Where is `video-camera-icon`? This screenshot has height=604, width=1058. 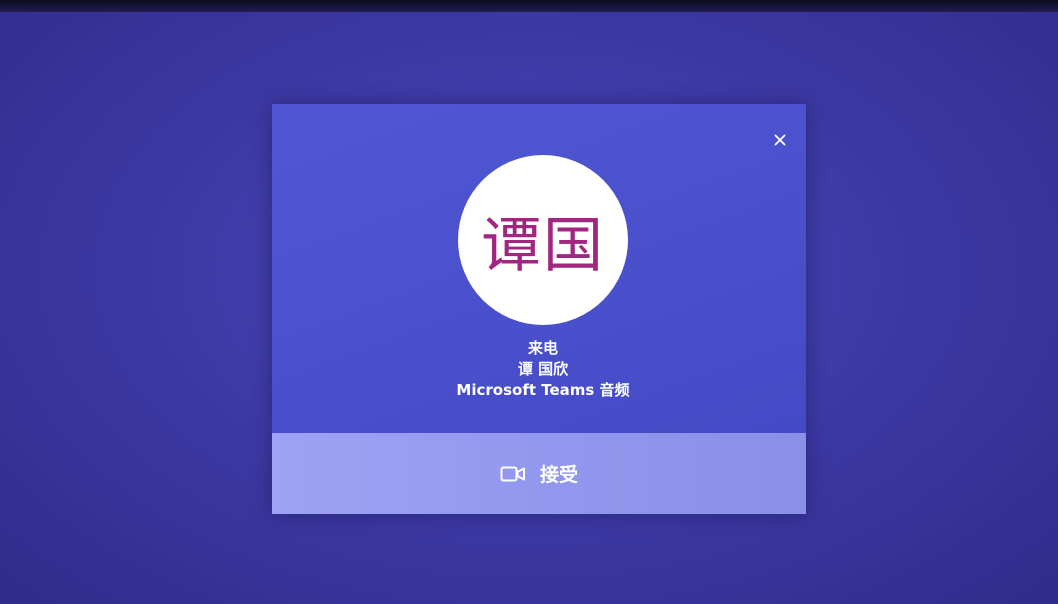
video-camera-icon is located at coordinates (512, 473).